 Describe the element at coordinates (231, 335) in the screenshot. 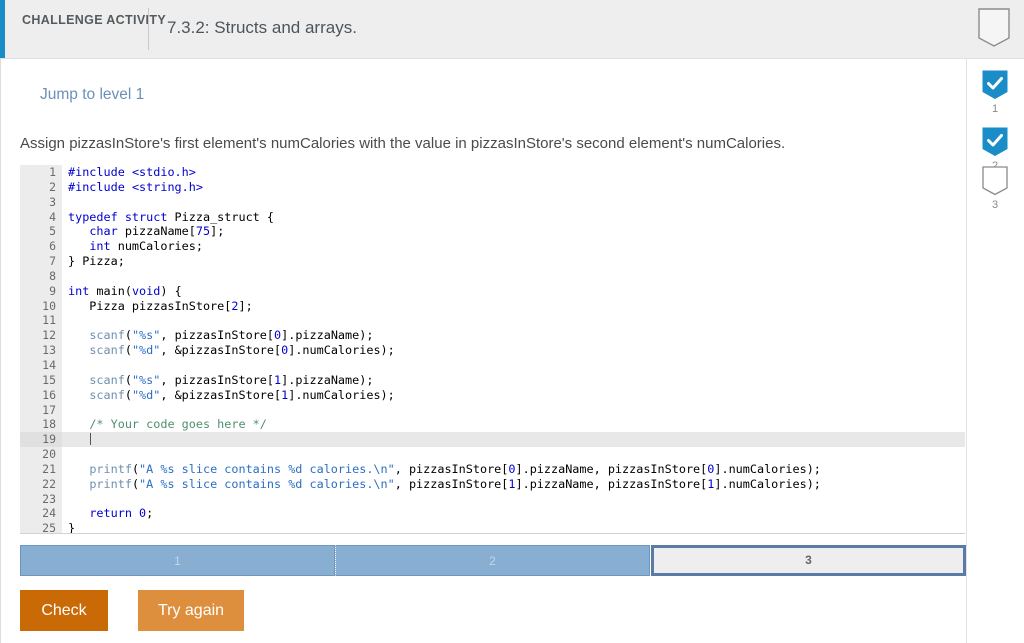

I see `code-text: scanf("%s", pizzasInStore[0].pizzaName);` at that location.